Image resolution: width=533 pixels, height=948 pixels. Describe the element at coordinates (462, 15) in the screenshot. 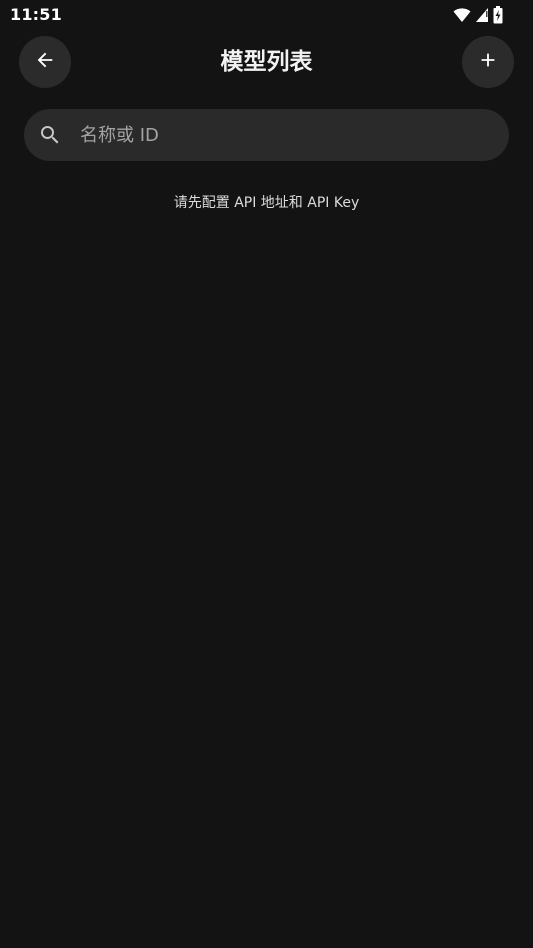

I see `wifi-icon` at that location.